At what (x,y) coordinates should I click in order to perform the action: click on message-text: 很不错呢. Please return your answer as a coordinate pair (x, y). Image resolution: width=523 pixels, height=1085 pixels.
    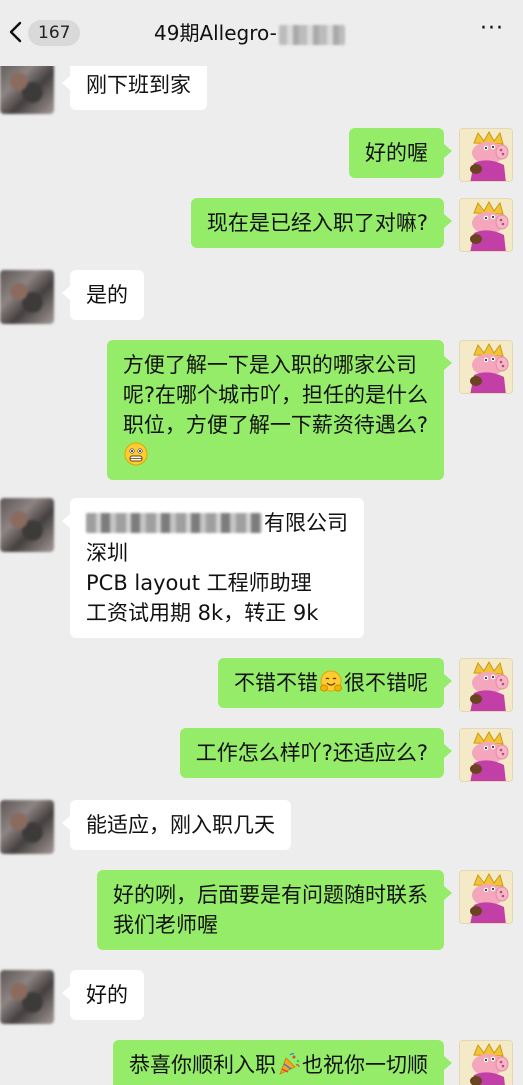
    Looking at the image, I should click on (386, 683).